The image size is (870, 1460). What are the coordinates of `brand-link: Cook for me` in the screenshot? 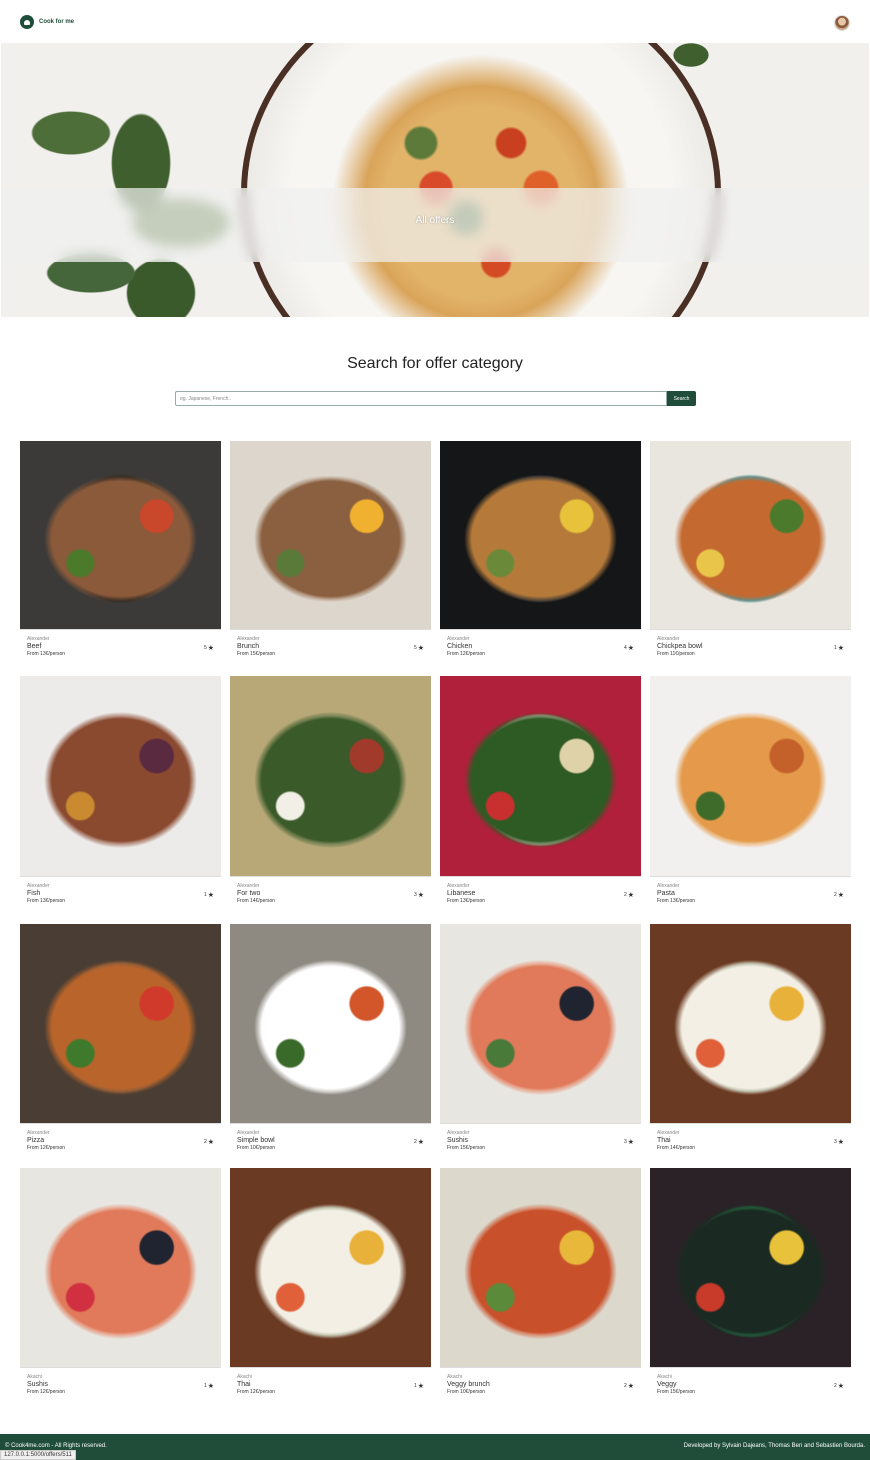 It's located at (47, 22).